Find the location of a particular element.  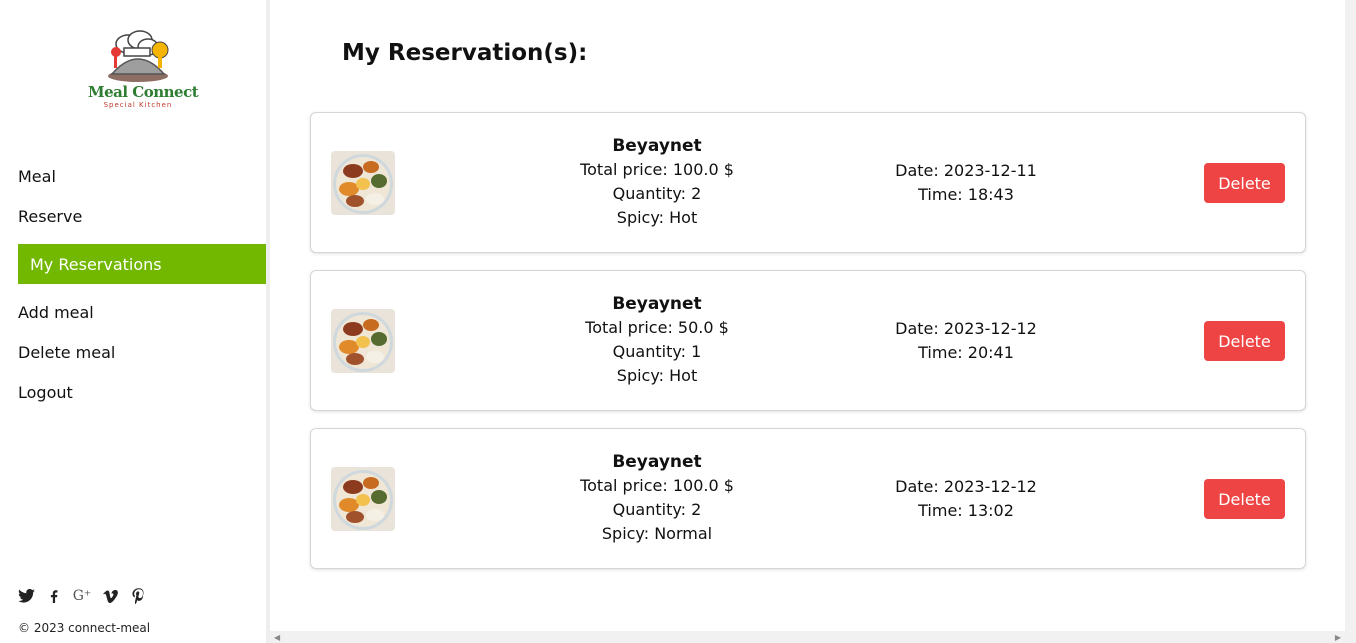

google-plus-icon: G⁺ is located at coordinates (82, 596).